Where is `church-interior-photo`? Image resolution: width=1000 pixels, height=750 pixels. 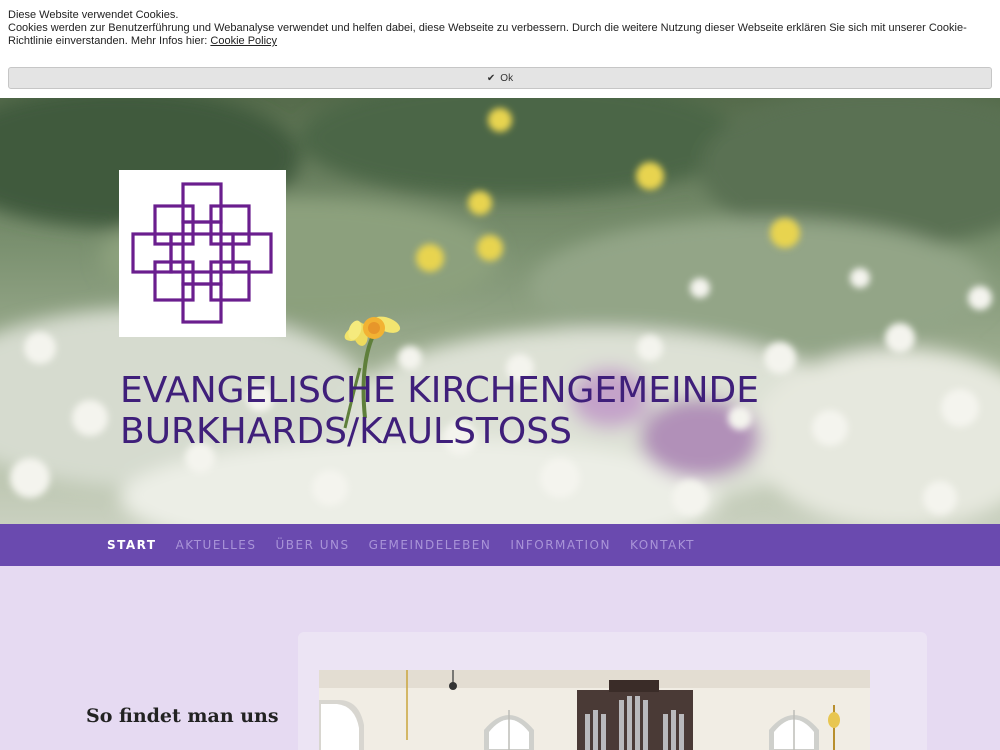
church-interior-photo is located at coordinates (594, 710).